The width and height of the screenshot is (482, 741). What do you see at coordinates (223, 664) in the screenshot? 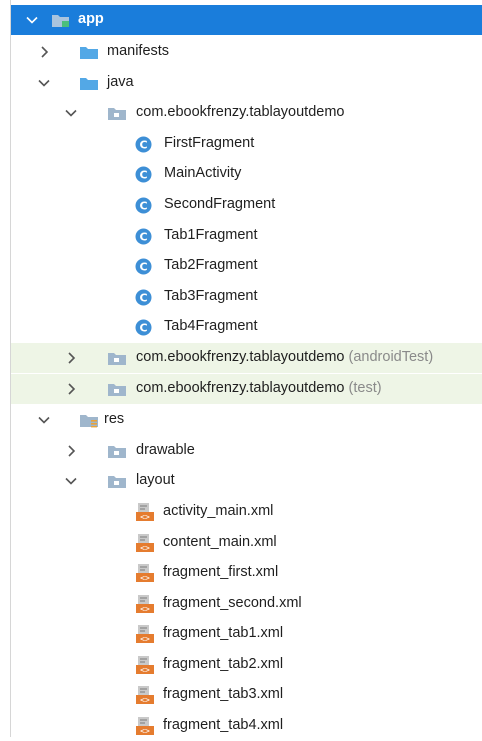
I see `tree-node-label: fragment_tab2.xml` at bounding box center [223, 664].